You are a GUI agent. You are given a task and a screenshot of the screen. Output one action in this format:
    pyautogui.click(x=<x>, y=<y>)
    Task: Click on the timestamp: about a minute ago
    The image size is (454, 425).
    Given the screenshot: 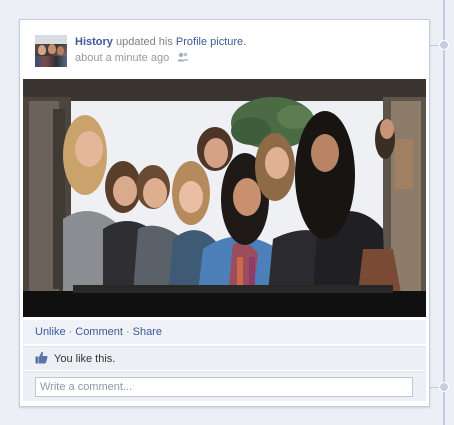 What is the action you would take?
    pyautogui.click(x=122, y=58)
    